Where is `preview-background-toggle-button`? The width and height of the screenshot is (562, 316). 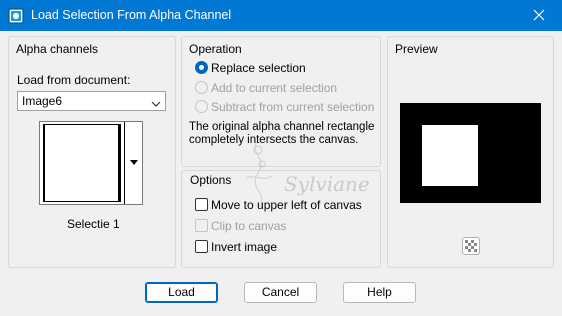
preview-background-toggle-button is located at coordinates (471, 246).